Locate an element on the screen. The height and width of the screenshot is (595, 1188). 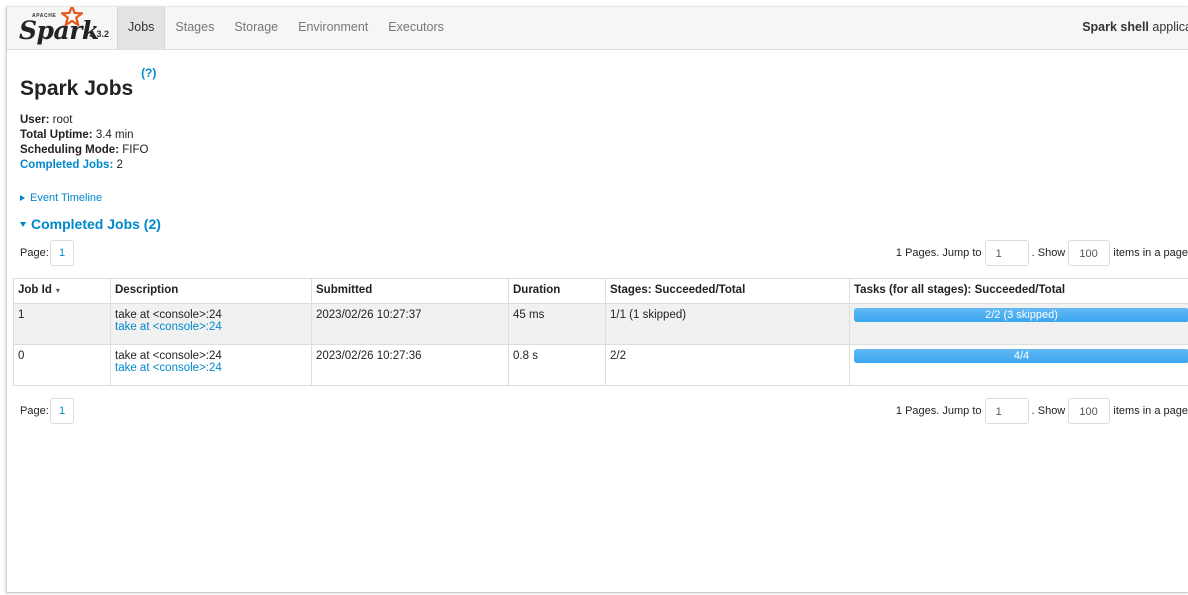
job-id-cell: 1 is located at coordinates (62, 324).